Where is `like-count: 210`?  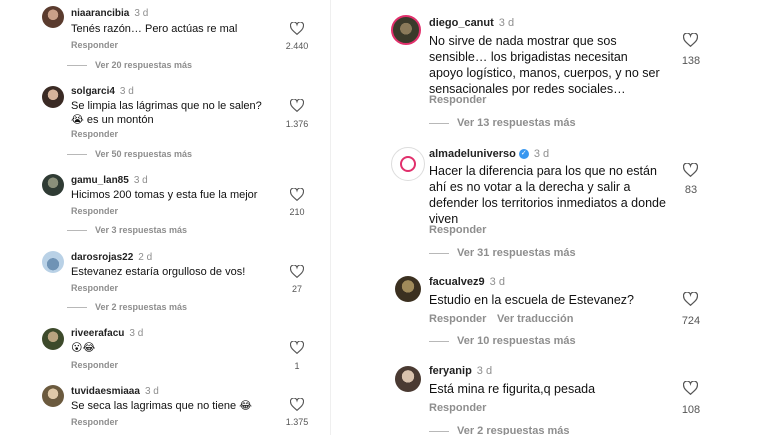
like-count: 210 is located at coordinates (297, 212).